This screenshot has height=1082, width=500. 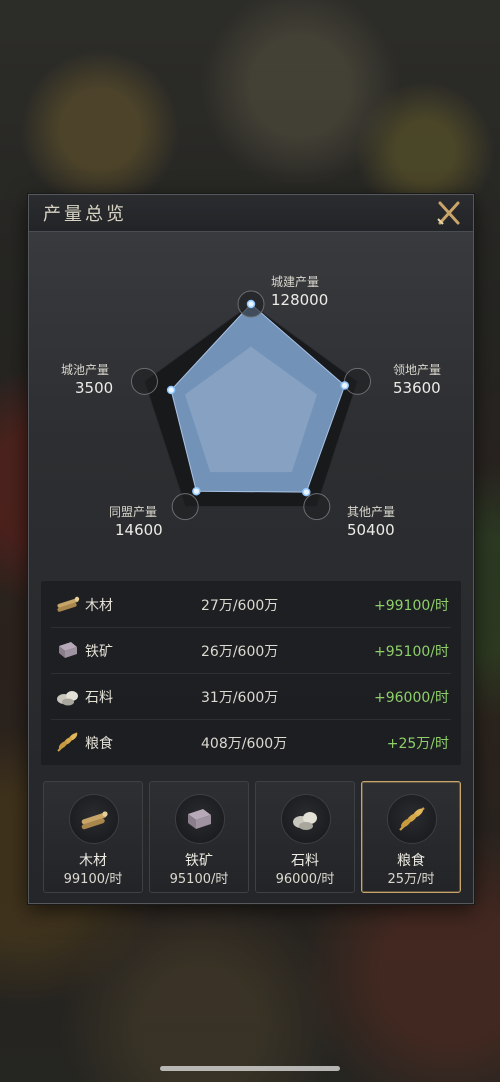 What do you see at coordinates (411, 861) in the screenshot?
I see `card-name: 粮食` at bounding box center [411, 861].